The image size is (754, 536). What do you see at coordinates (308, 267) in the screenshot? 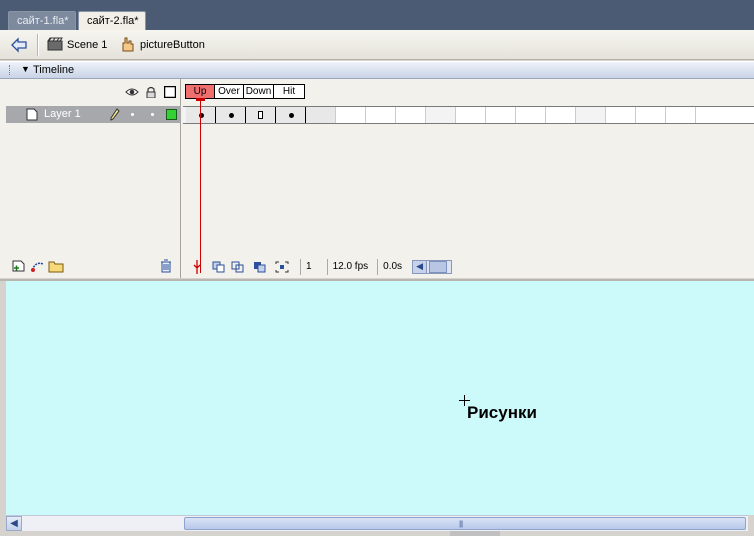
I see `current-frame-readout: 1` at bounding box center [308, 267].